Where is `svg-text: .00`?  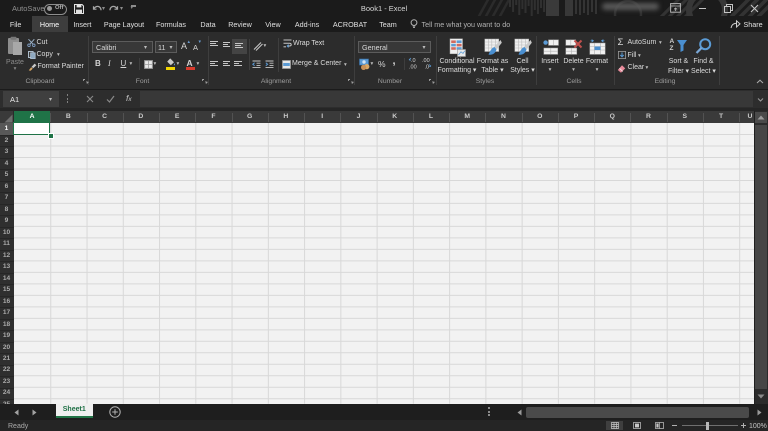
svg-text: .00 is located at coordinates (413, 68).